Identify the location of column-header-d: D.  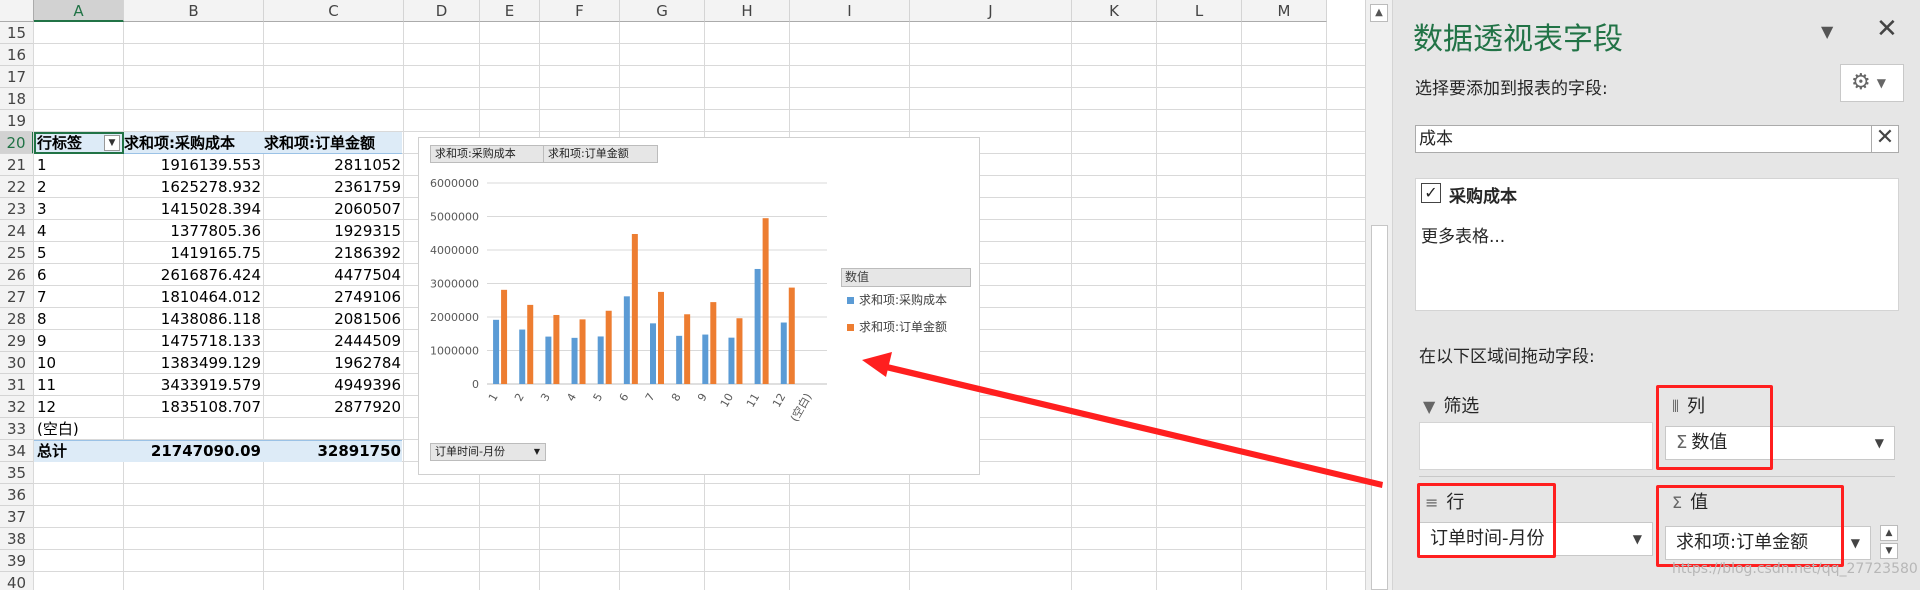
(442, 11).